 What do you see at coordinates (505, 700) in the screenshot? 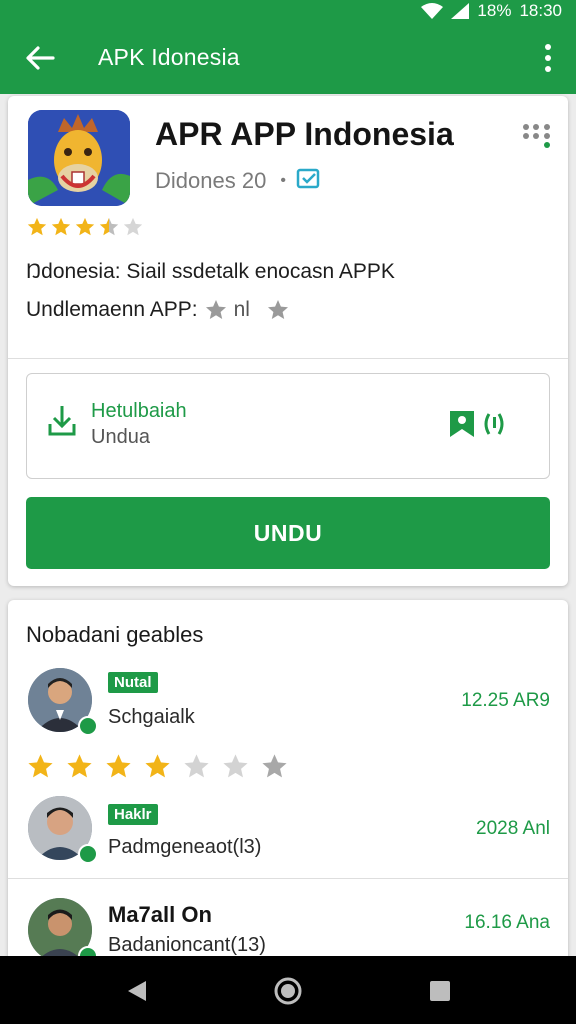
I see `review-time: 12.25 AR9` at bounding box center [505, 700].